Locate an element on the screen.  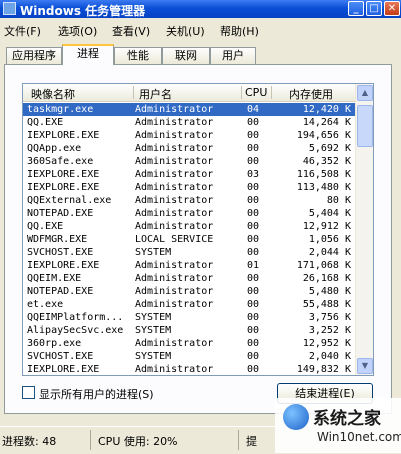
process-memory: 171,068 K is located at coordinates (323, 265).